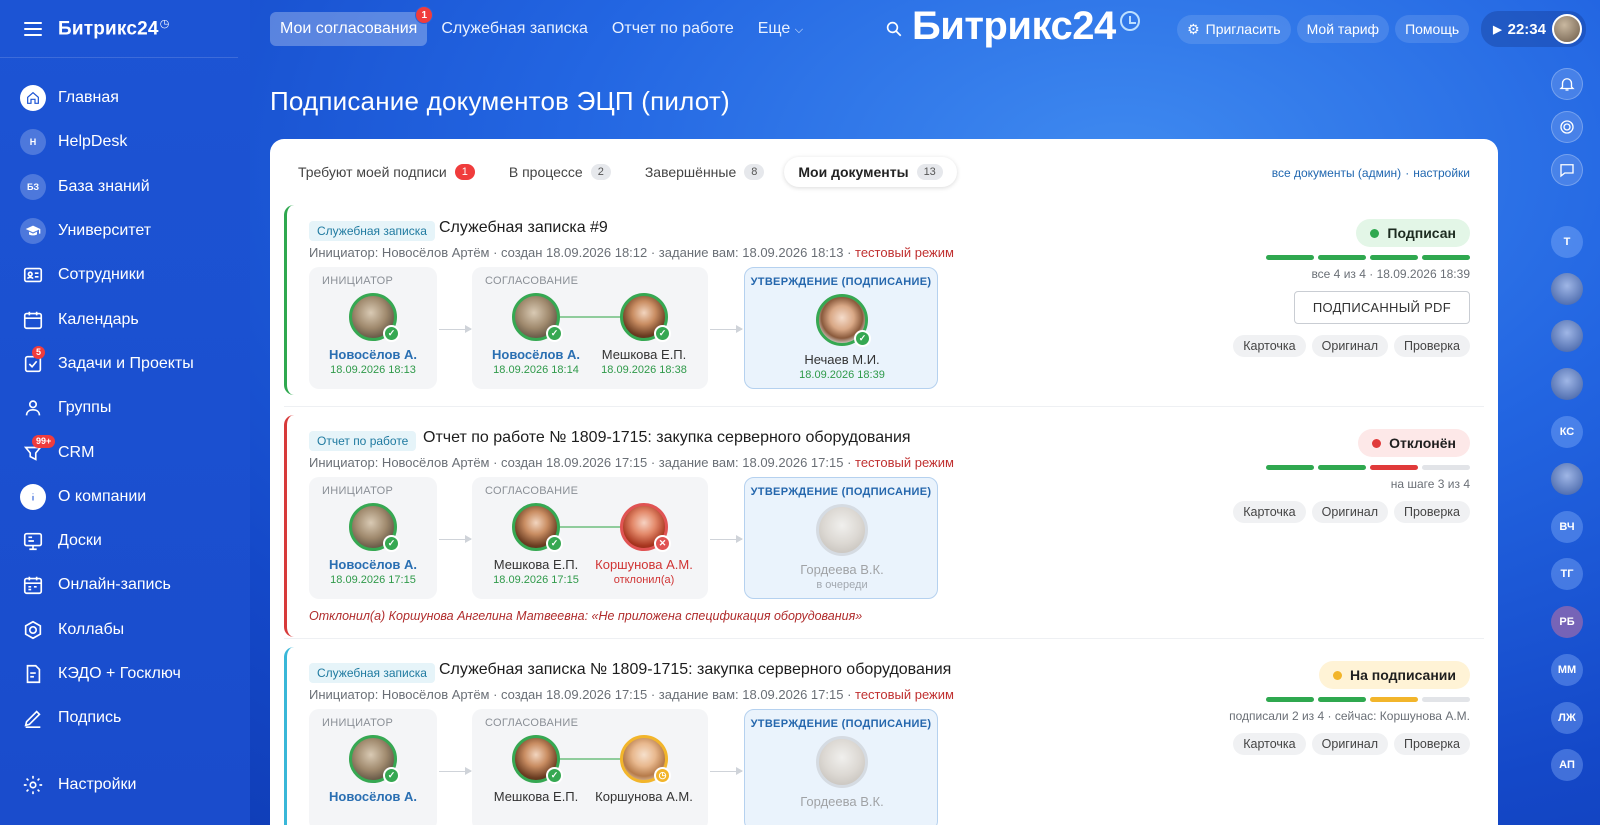 This screenshot has height=825, width=1600. I want to click on tab-my-approvals: Мои согласования 1, so click(352, 26).